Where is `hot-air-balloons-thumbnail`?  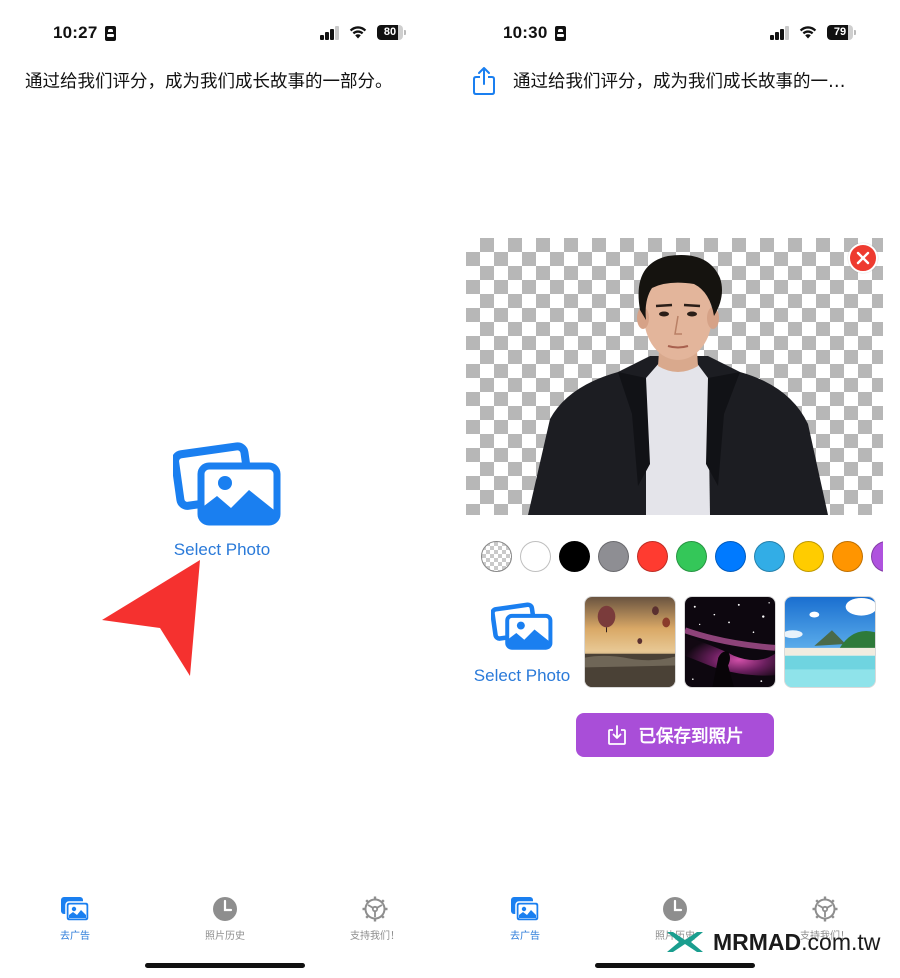
hot-air-balloons-thumbnail is located at coordinates (630, 642).